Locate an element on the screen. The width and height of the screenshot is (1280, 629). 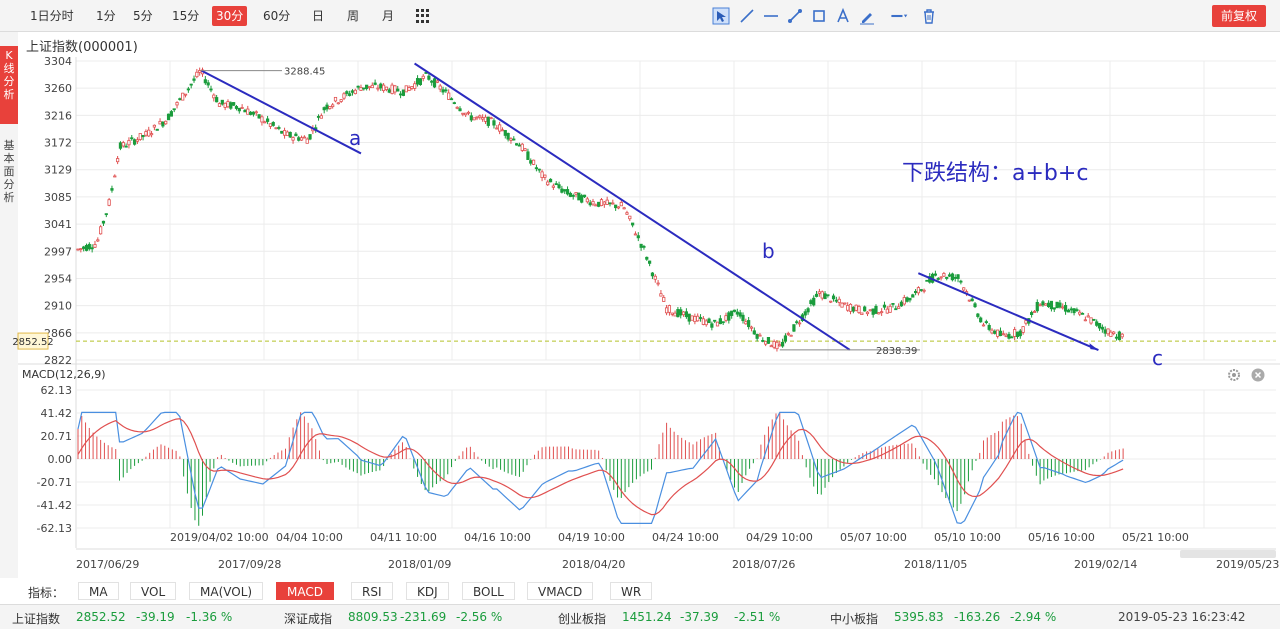
indicator-tab-rsi: RSI is located at coordinates (372, 591).